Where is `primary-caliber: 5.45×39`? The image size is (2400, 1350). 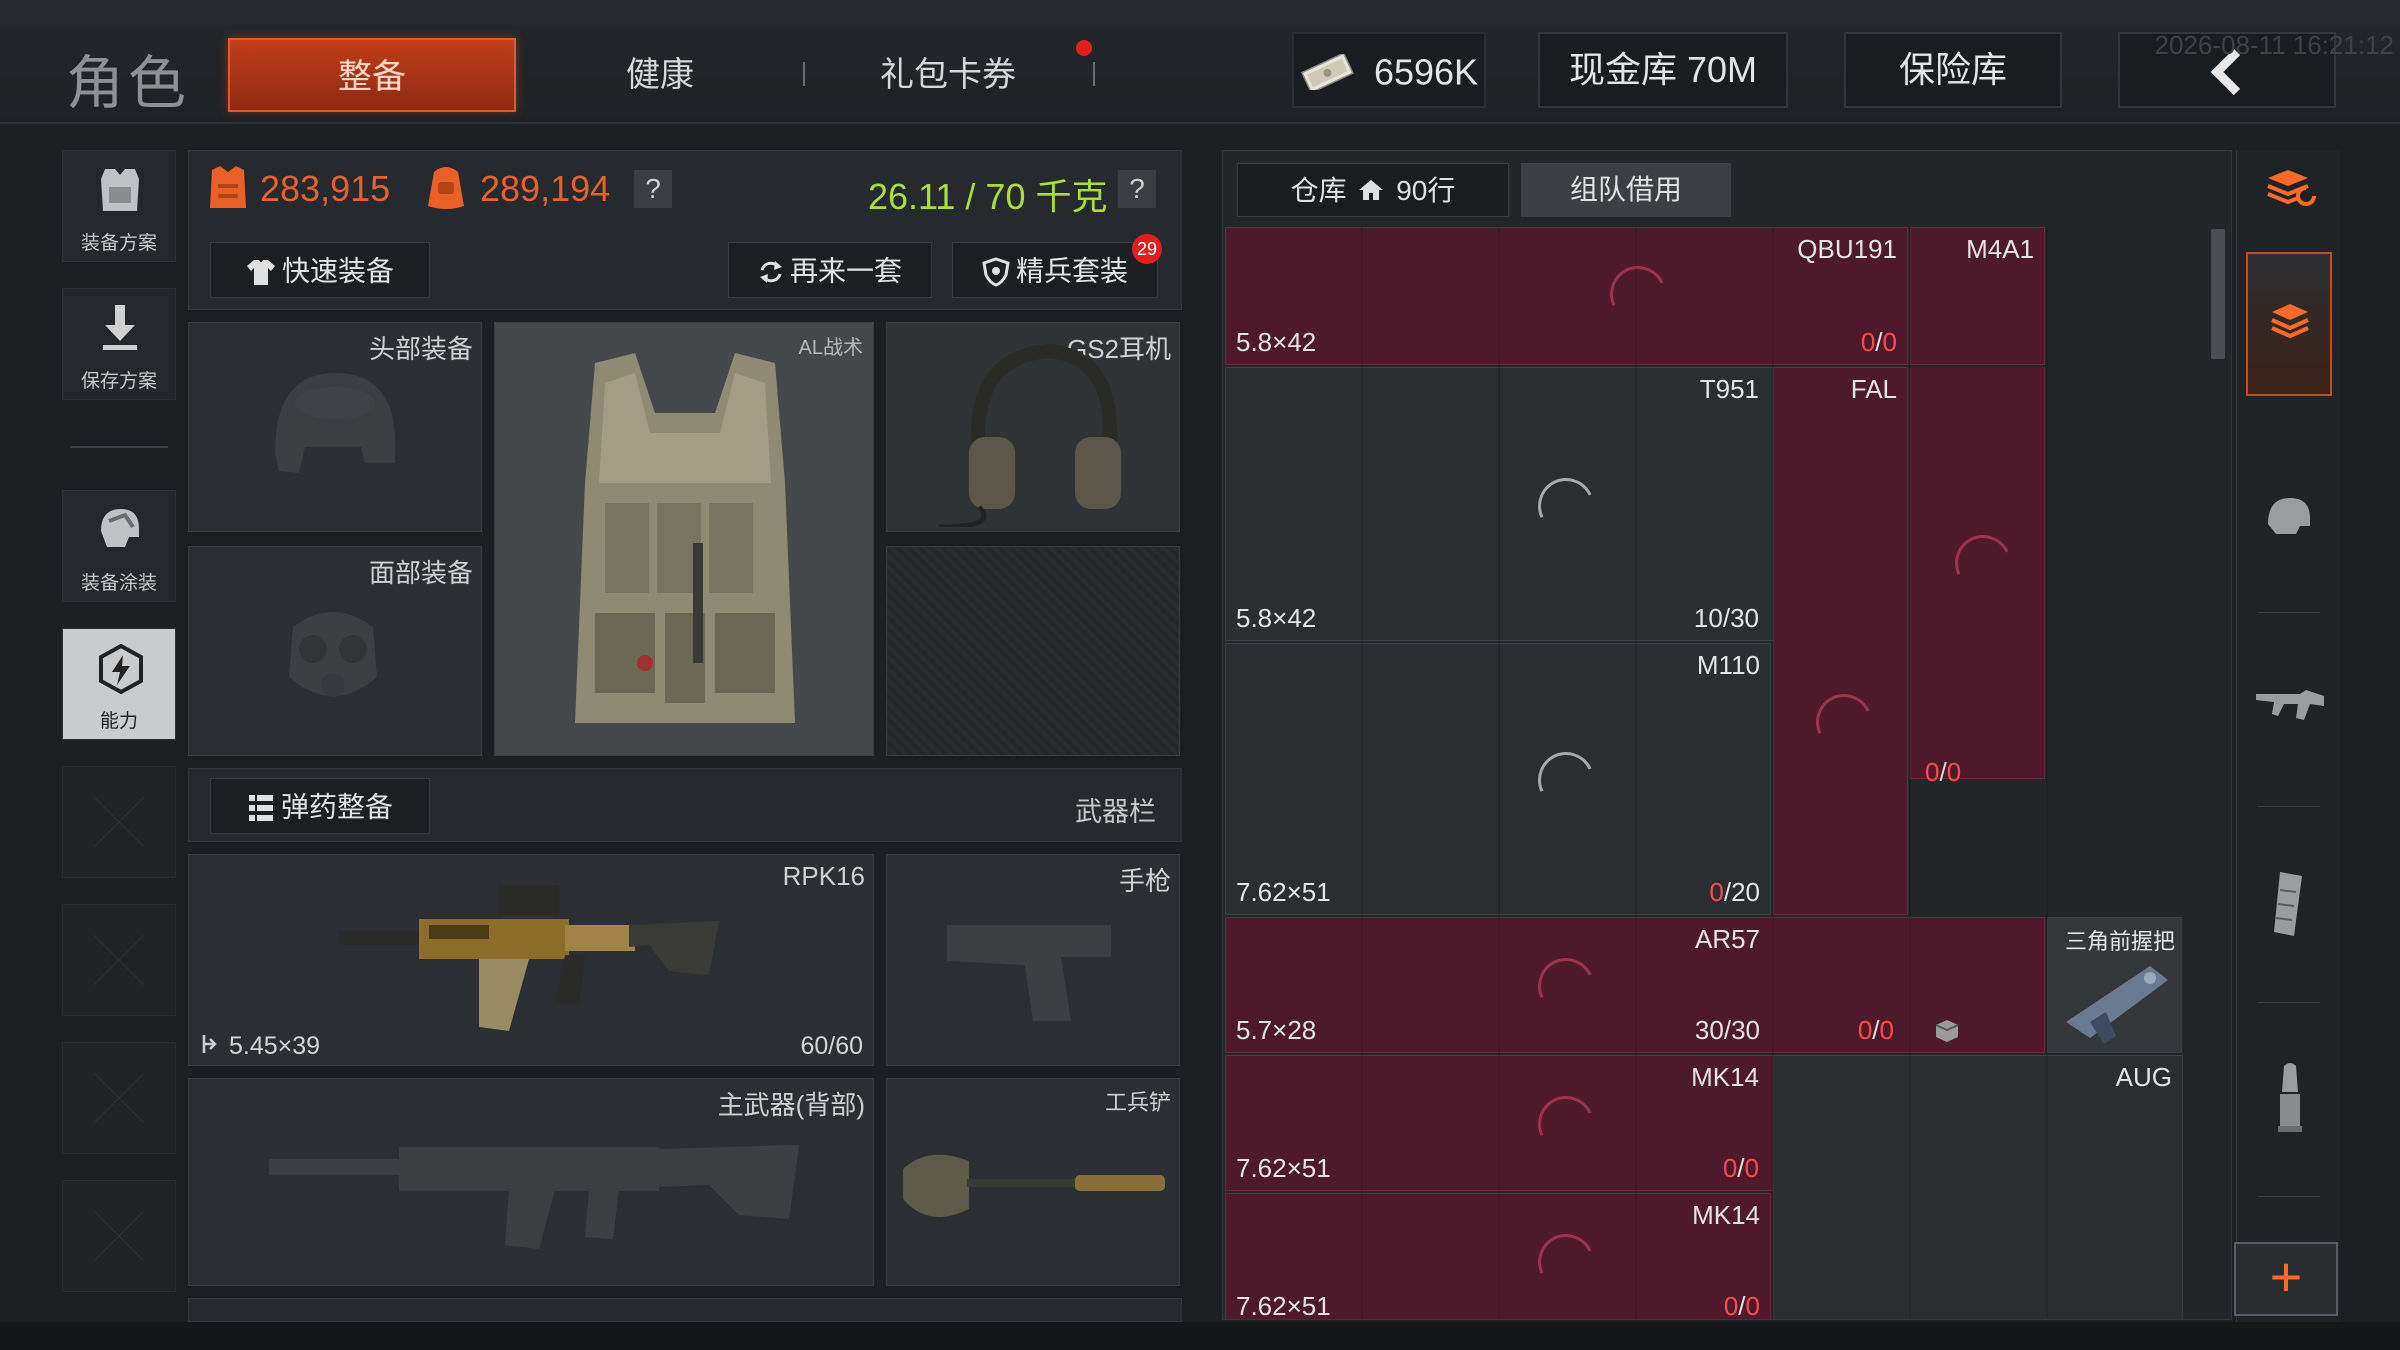 primary-caliber: 5.45×39 is located at coordinates (275, 1046).